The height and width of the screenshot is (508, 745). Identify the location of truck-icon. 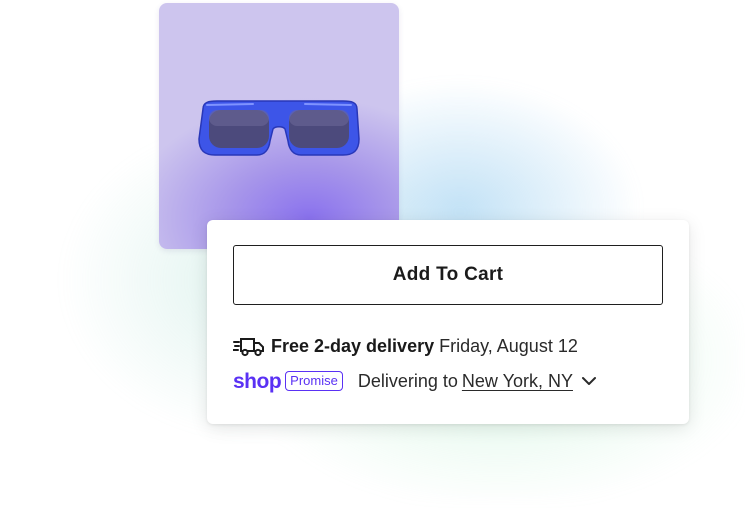
(249, 346).